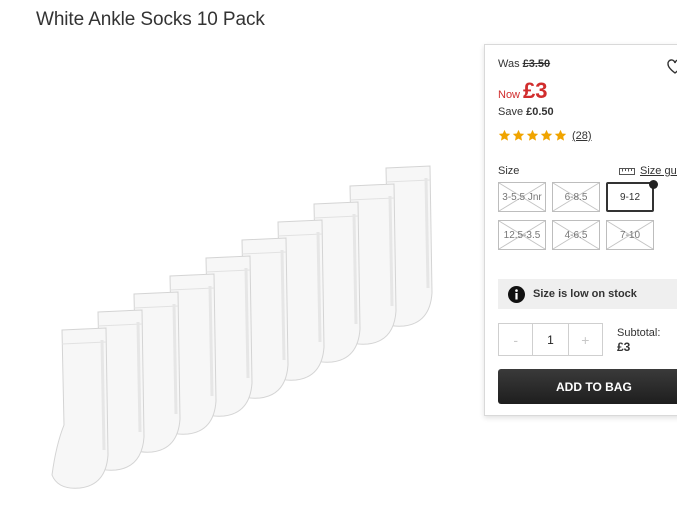 The width and height of the screenshot is (677, 528). Describe the element at coordinates (627, 171) in the screenshot. I see `ruler-icon` at that location.